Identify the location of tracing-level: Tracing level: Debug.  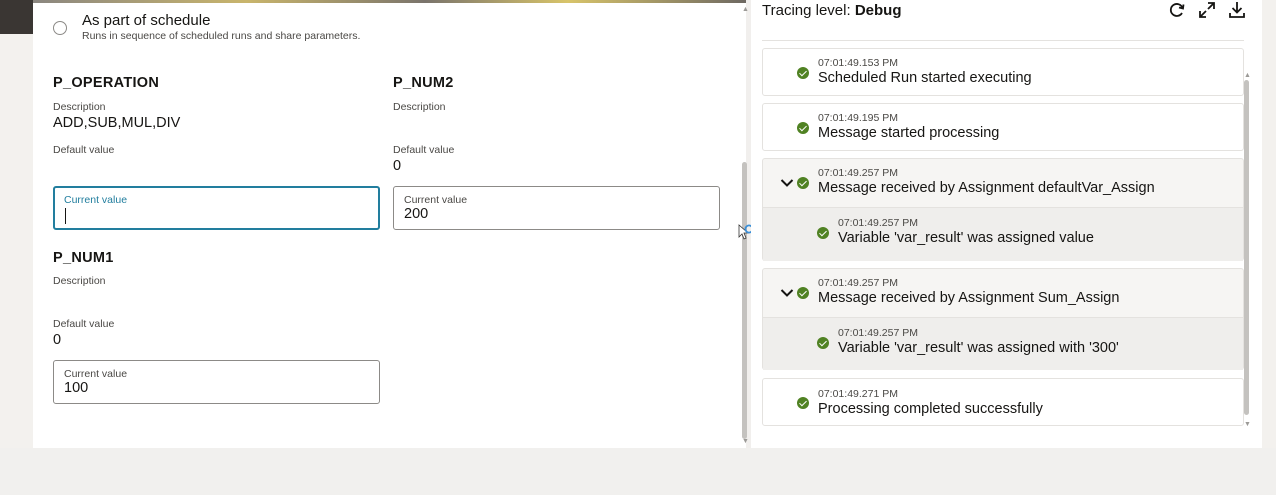
(832, 10).